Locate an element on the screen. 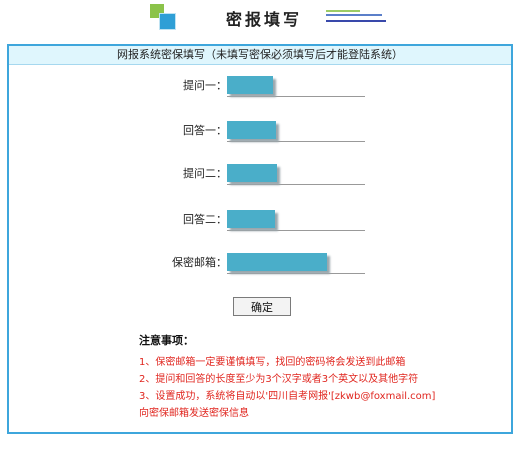 The image size is (521, 450). note-item: 1、保密邮箱一定要谨慎填写，找回的密码将会发送到此邮箱 is located at coordinates (272, 362).